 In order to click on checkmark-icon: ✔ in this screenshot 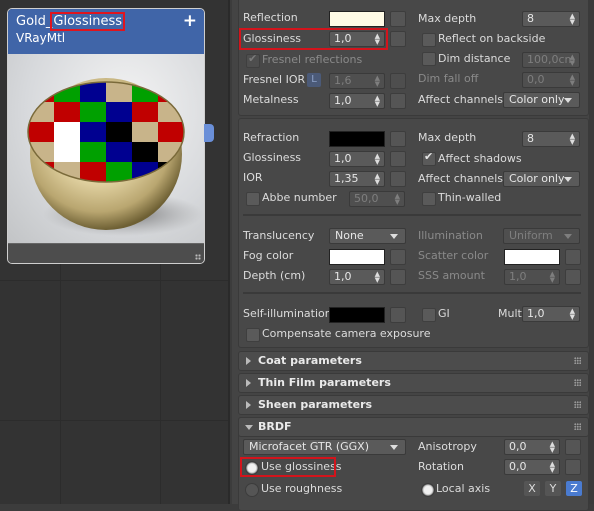, I will do `click(253, 58)`.